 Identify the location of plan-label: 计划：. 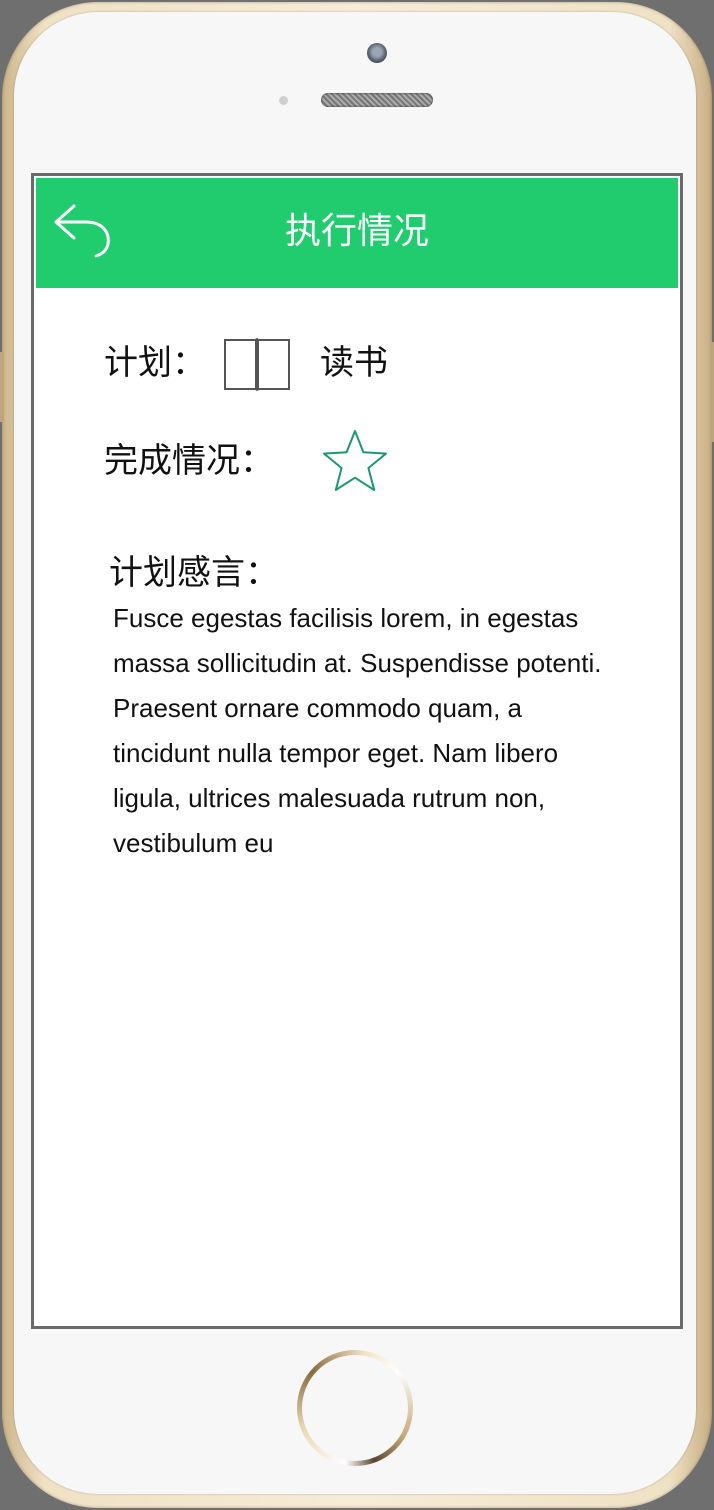
(155, 363).